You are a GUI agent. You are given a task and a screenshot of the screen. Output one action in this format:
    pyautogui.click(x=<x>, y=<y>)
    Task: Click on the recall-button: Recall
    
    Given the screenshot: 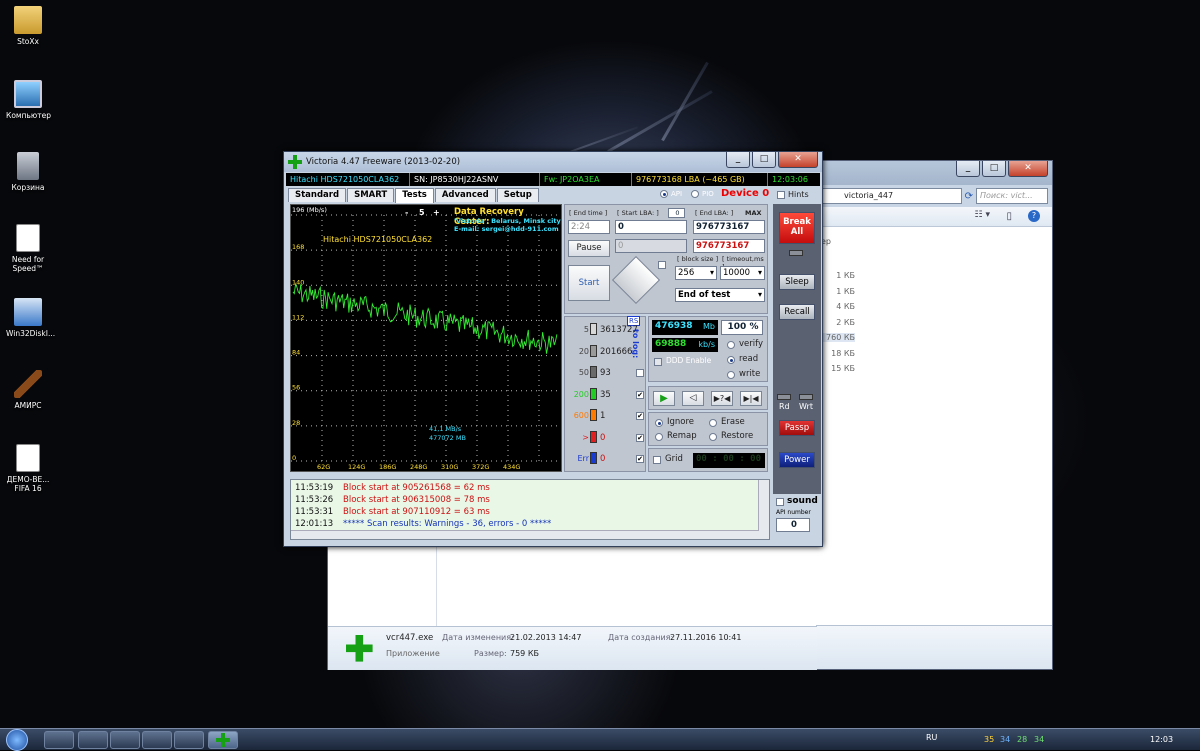 What is the action you would take?
    pyautogui.click(x=797, y=312)
    